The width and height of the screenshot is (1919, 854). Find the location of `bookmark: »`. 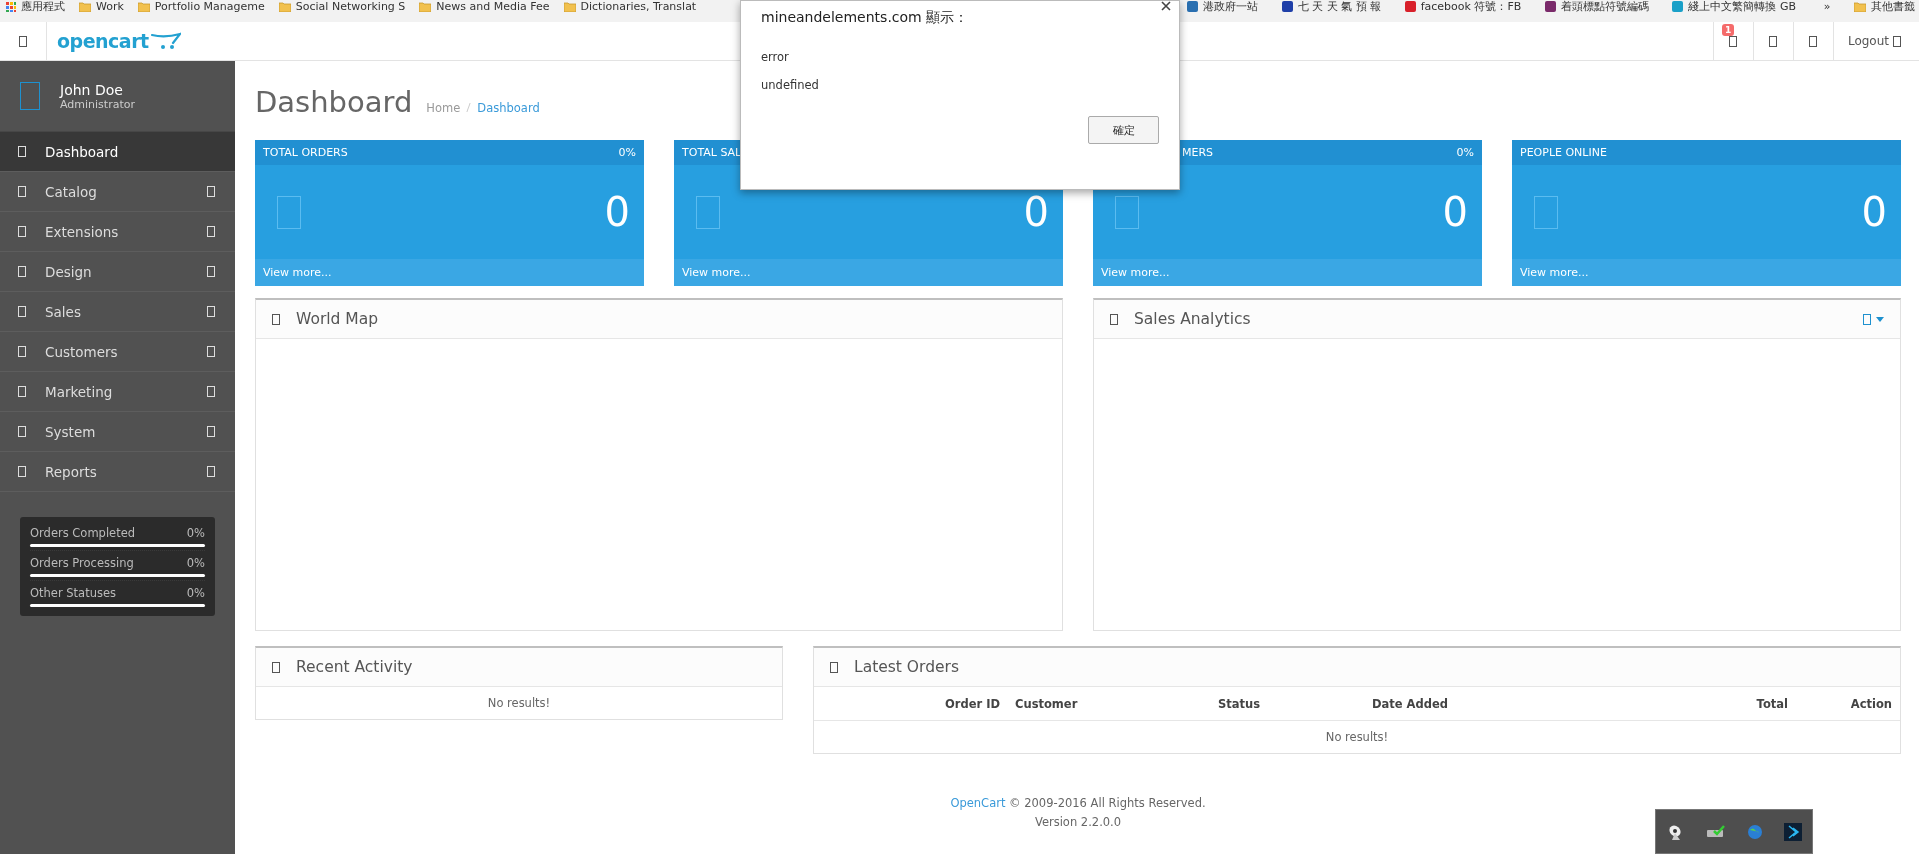

bookmark: » is located at coordinates (1827, 6).